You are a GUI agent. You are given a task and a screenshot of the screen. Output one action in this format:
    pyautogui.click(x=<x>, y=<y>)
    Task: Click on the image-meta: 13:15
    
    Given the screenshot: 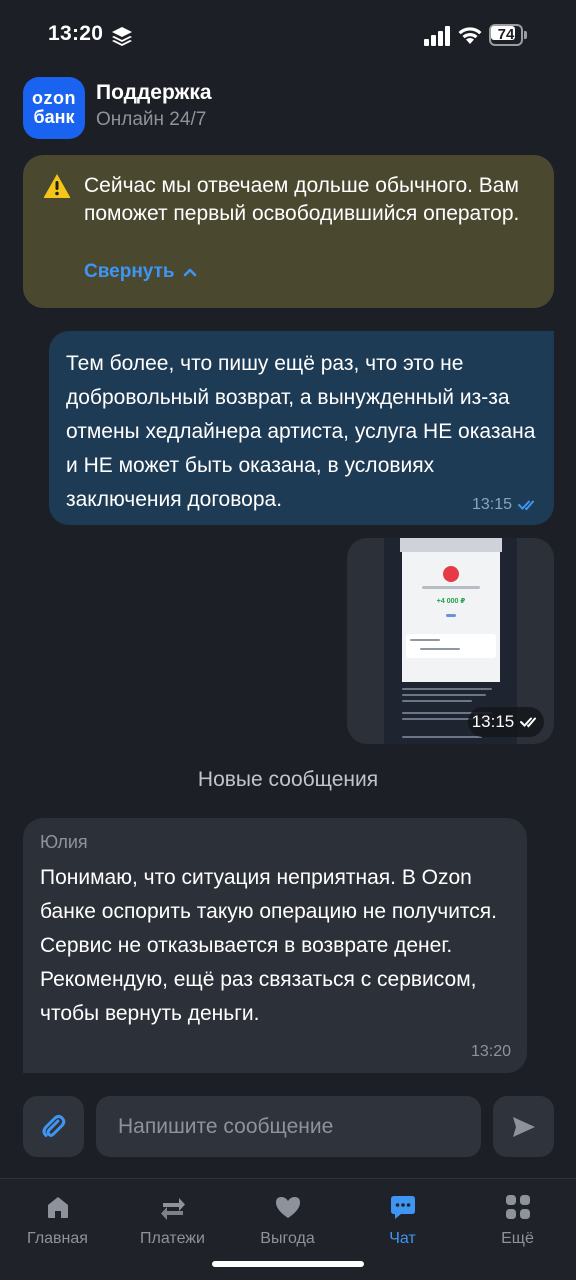 What is the action you would take?
    pyautogui.click(x=506, y=722)
    